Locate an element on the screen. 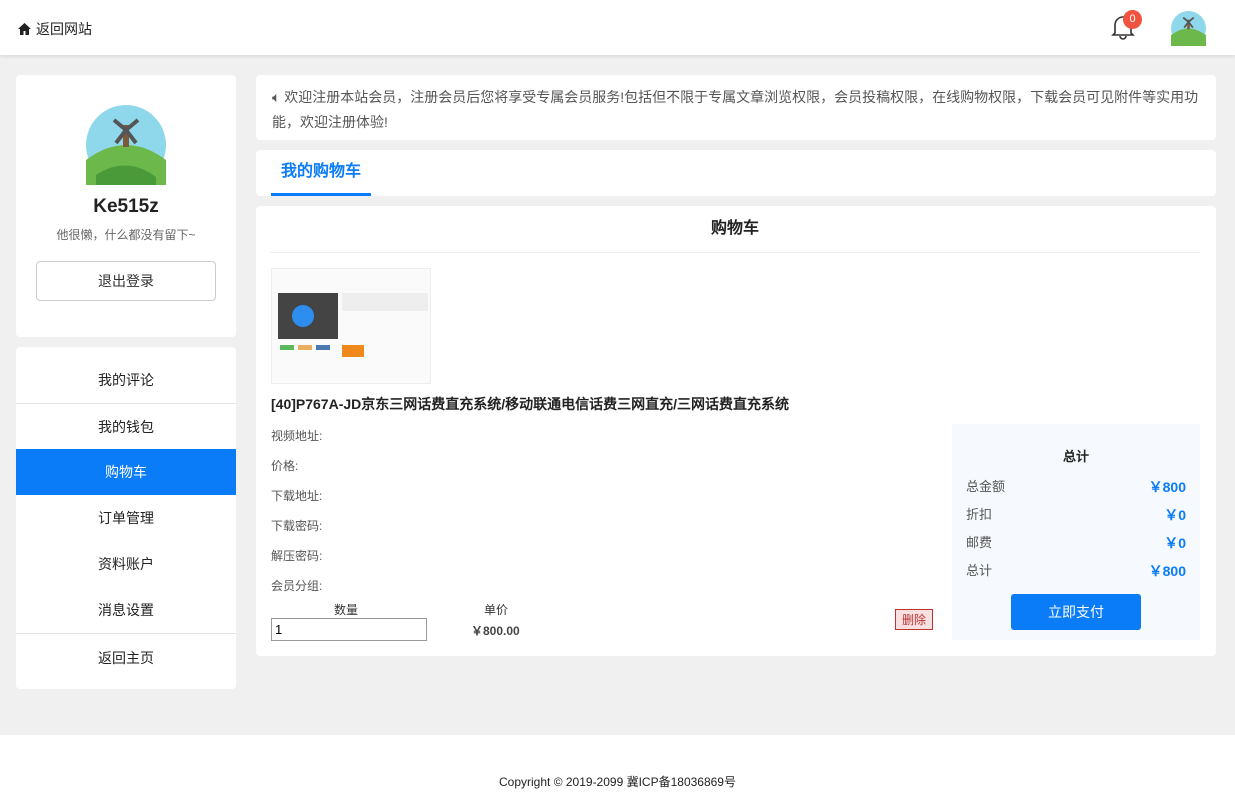  sidebar-item-wallet: 我的钱包 is located at coordinates (126, 426).